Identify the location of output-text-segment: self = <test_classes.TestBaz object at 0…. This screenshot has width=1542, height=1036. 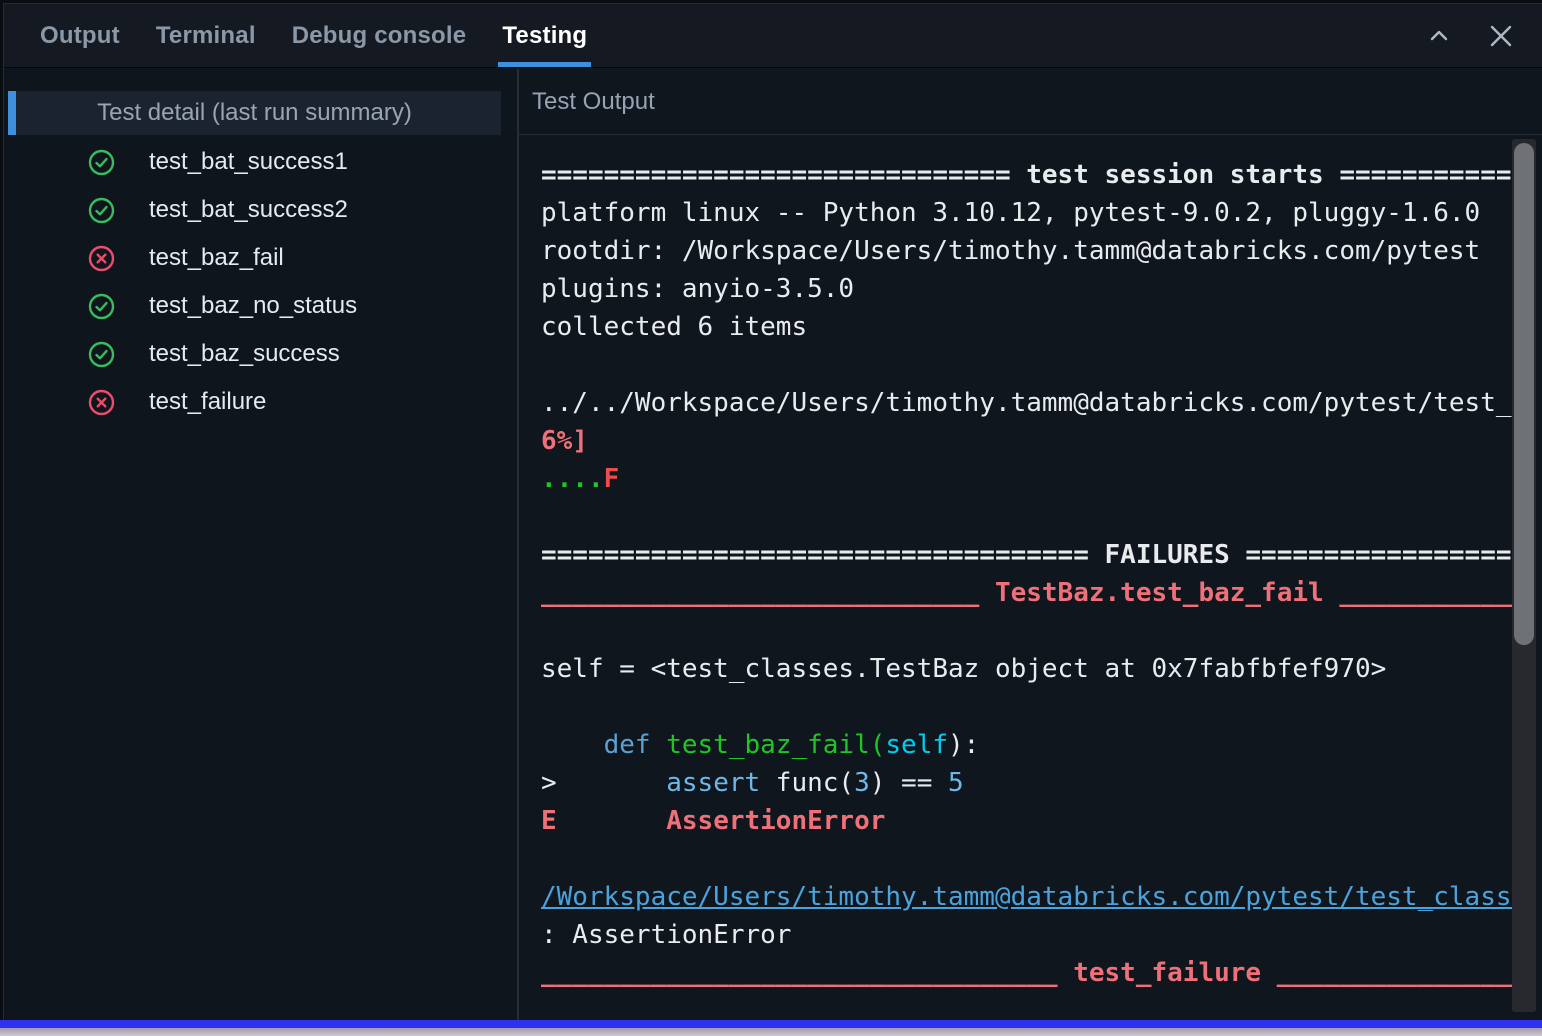
(964, 669).